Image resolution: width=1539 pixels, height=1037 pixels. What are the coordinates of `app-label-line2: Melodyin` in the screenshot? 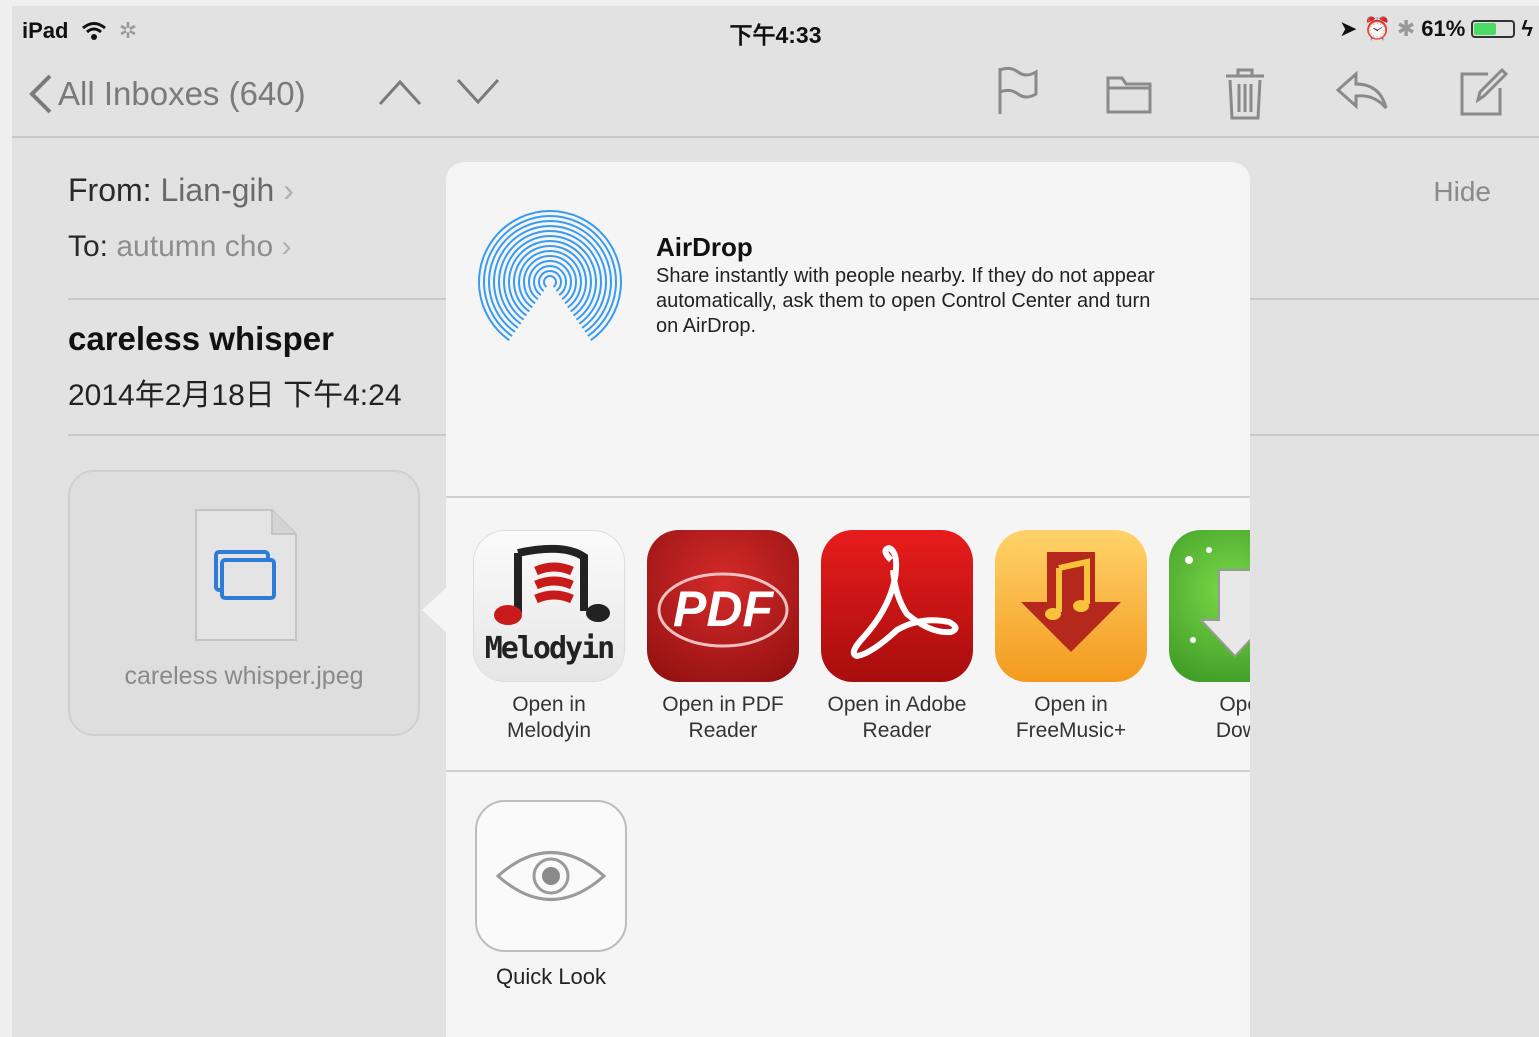 It's located at (549, 730).